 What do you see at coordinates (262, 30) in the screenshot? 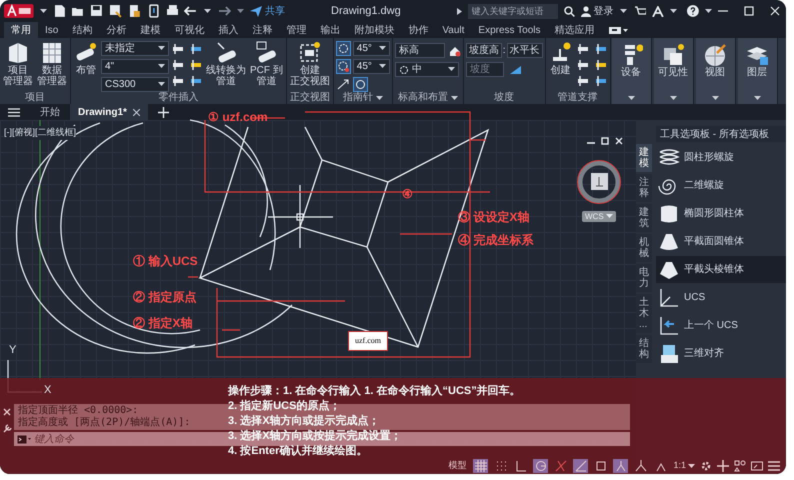
I see `ribbon-tab: 注释` at bounding box center [262, 30].